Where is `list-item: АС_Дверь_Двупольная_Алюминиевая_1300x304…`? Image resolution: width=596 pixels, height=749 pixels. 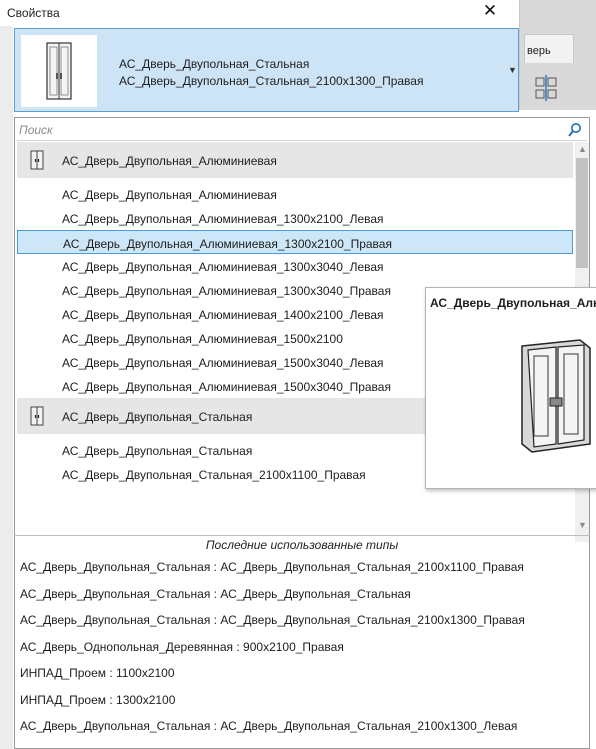
list-item: АС_Дверь_Двупольная_Алюминиевая_1300x304… is located at coordinates (295, 266).